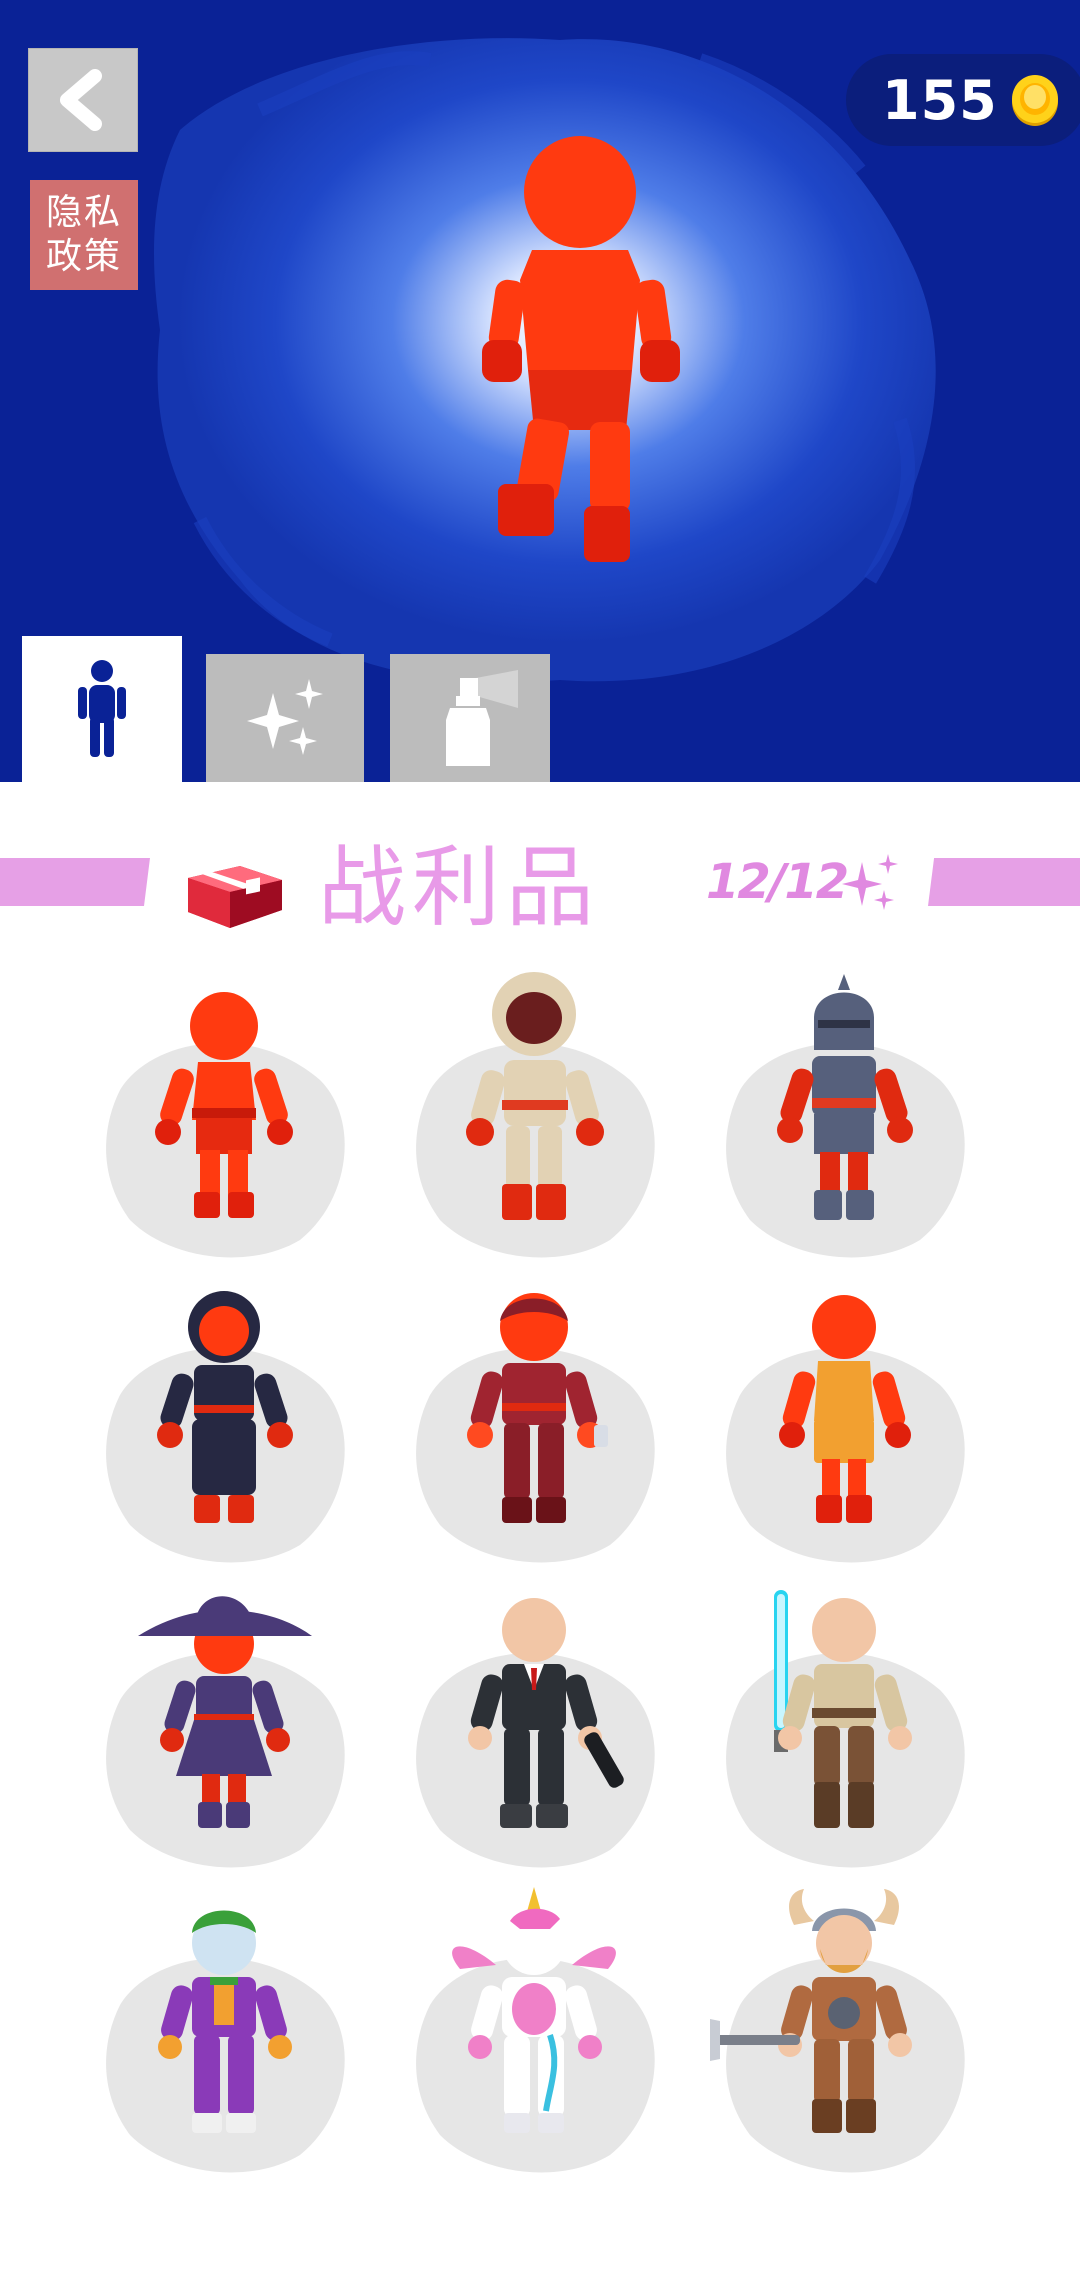 This screenshot has width=1080, height=2280. I want to click on ninja-figure, so click(225, 1427).